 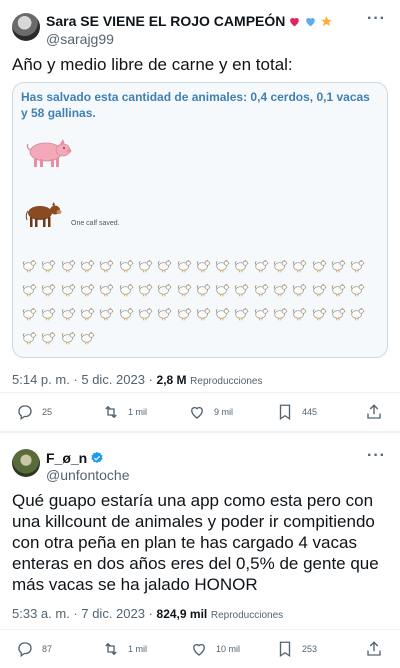 What do you see at coordinates (165, 21) in the screenshot?
I see `author-name: Sara SE VIENE EL ROJO CAMPEÓN` at bounding box center [165, 21].